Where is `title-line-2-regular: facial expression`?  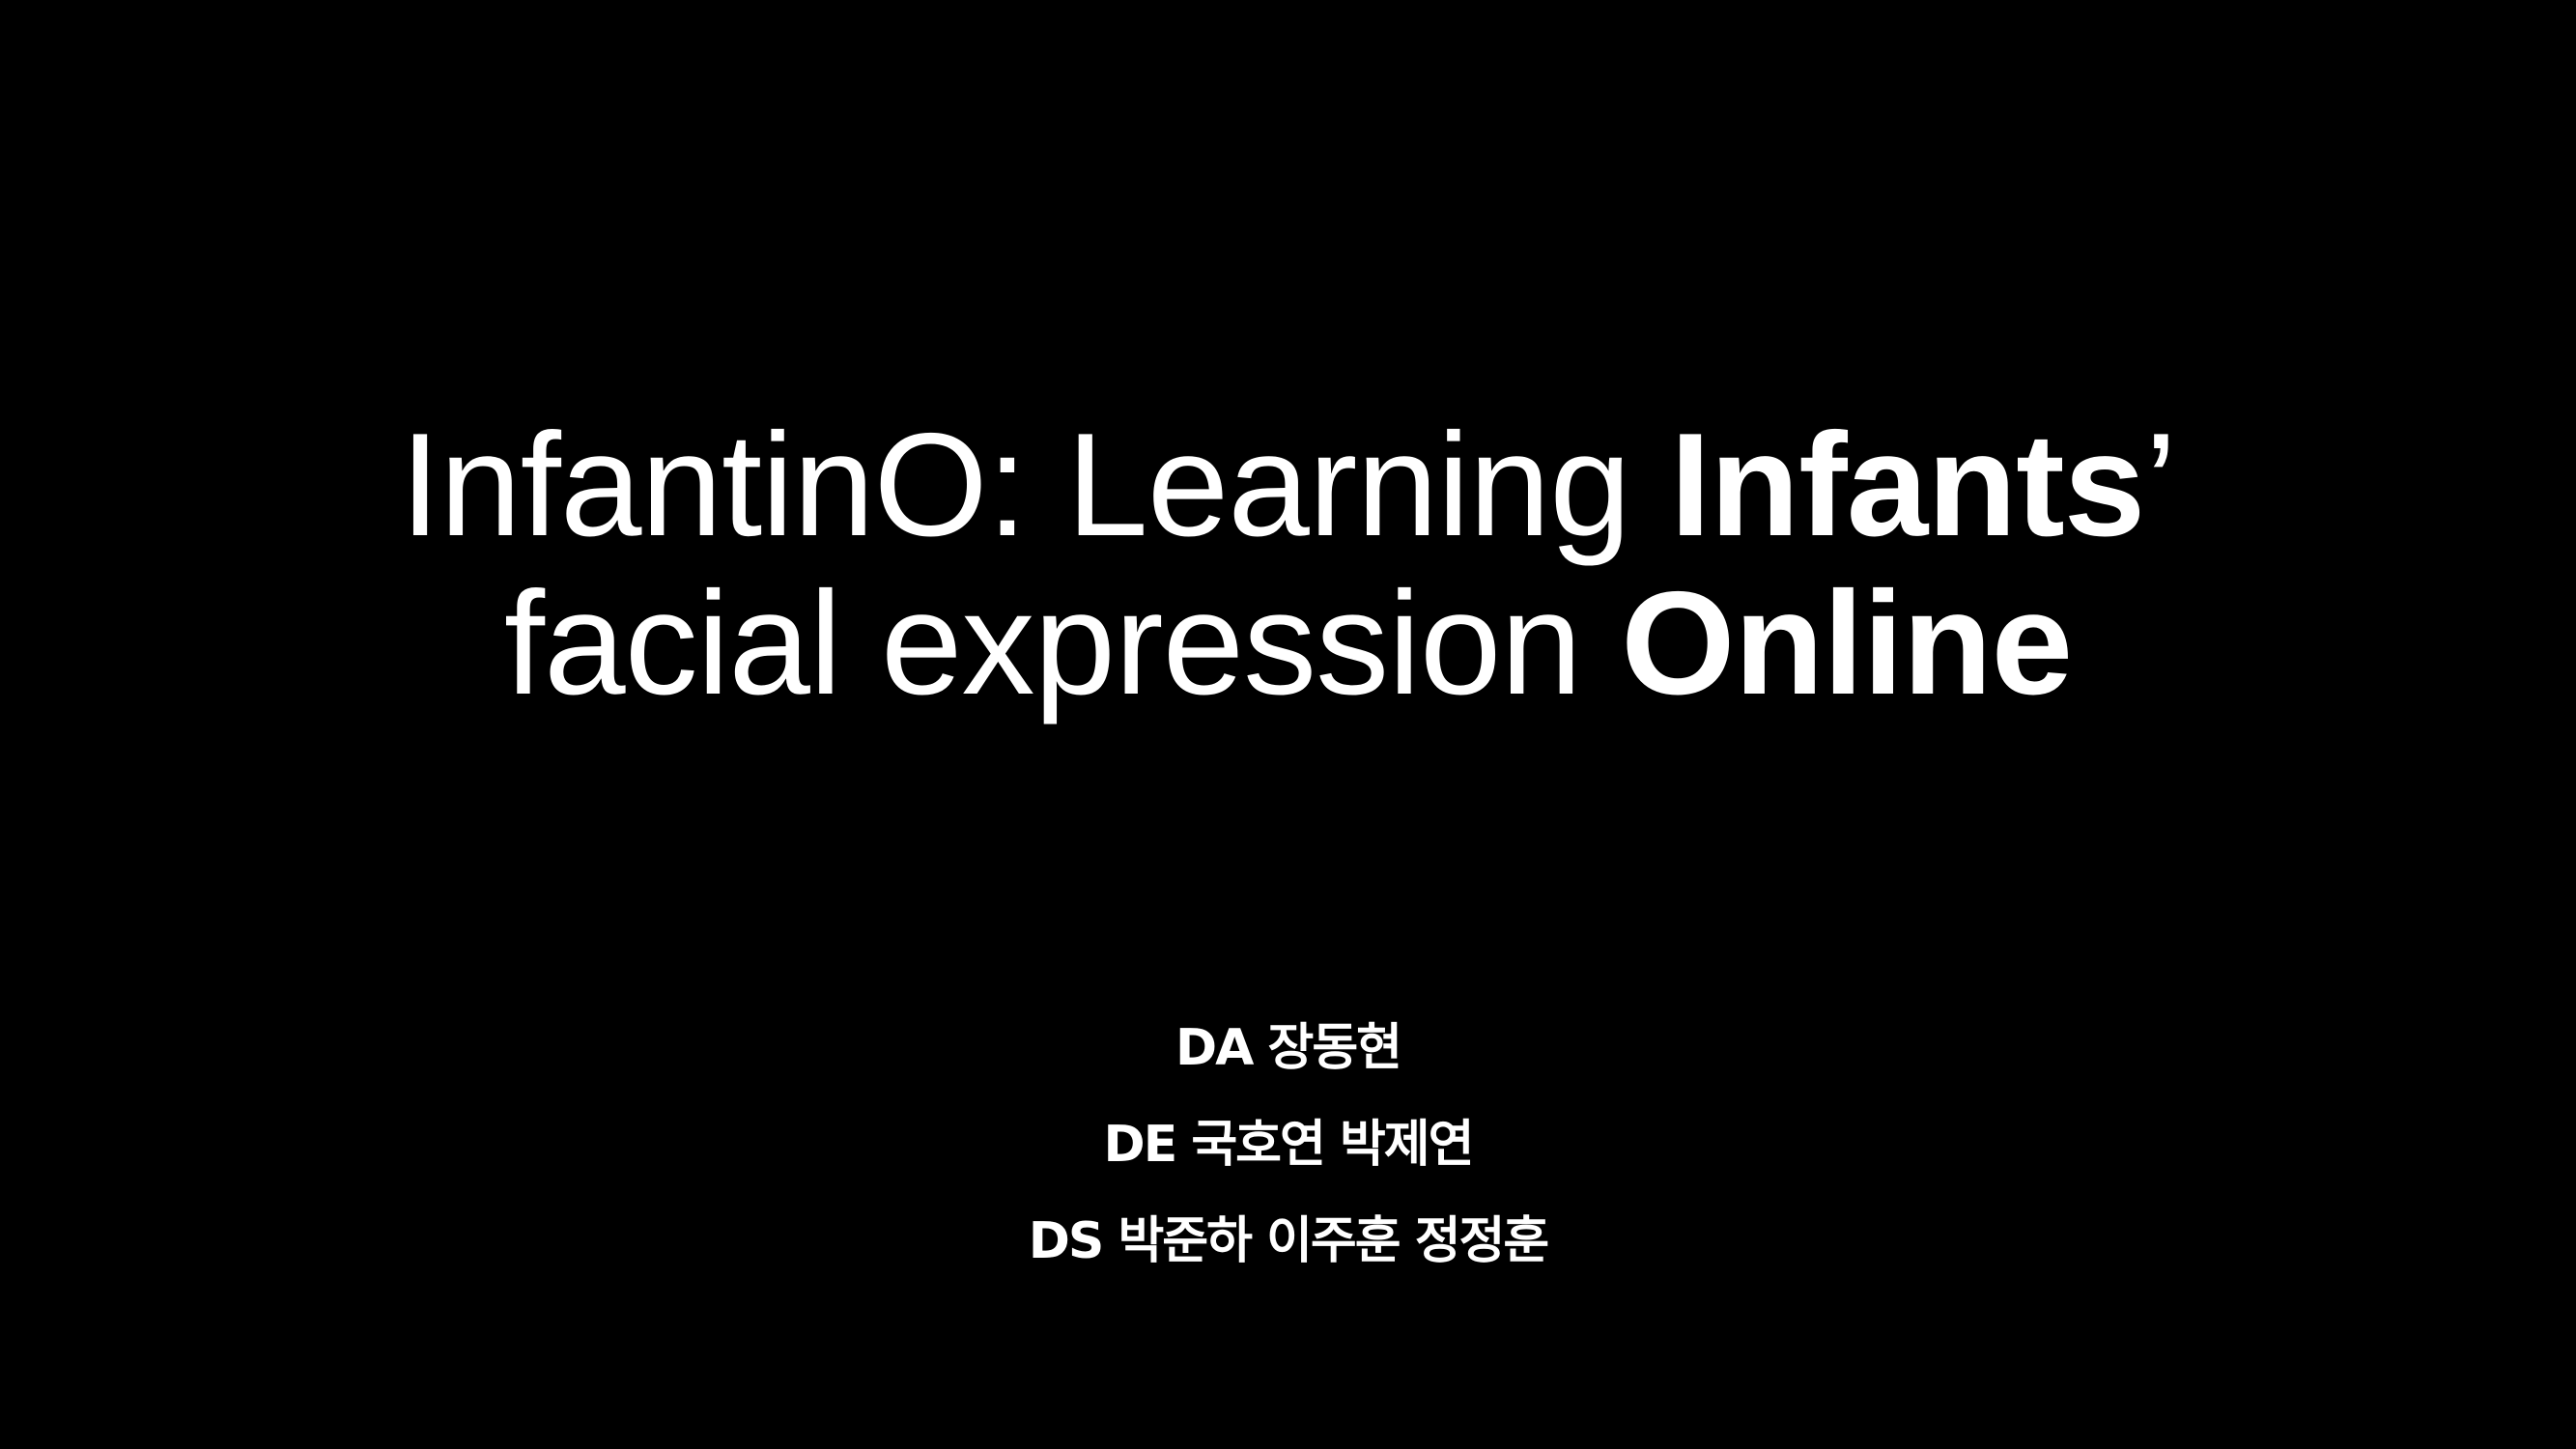 title-line-2-regular: facial expression is located at coordinates (1062, 643).